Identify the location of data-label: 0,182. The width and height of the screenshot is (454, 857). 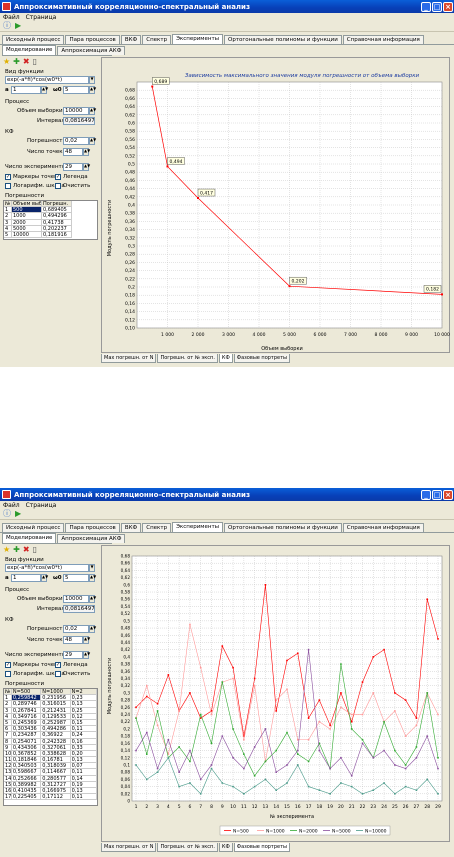
(432, 290).